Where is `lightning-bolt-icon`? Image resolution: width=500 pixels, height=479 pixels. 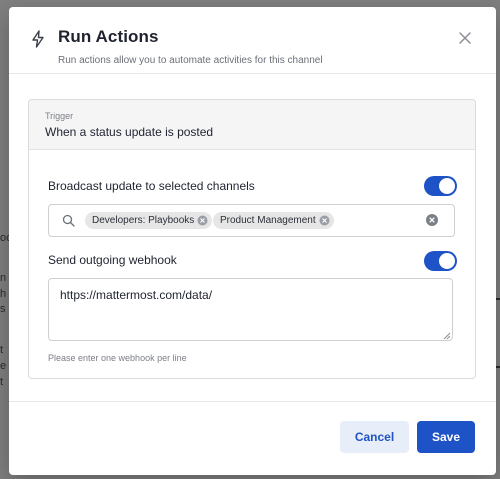
lightning-bolt-icon is located at coordinates (38, 39).